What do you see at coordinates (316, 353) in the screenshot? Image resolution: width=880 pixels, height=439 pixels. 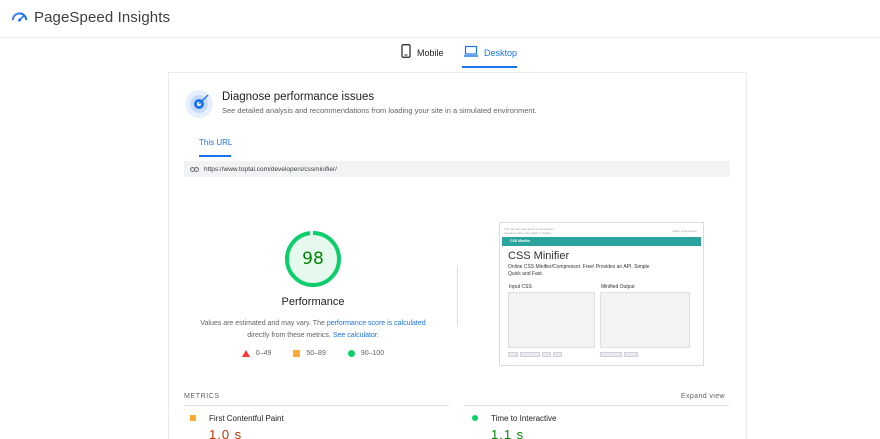 I see `legend-average-range: 50–89` at bounding box center [316, 353].